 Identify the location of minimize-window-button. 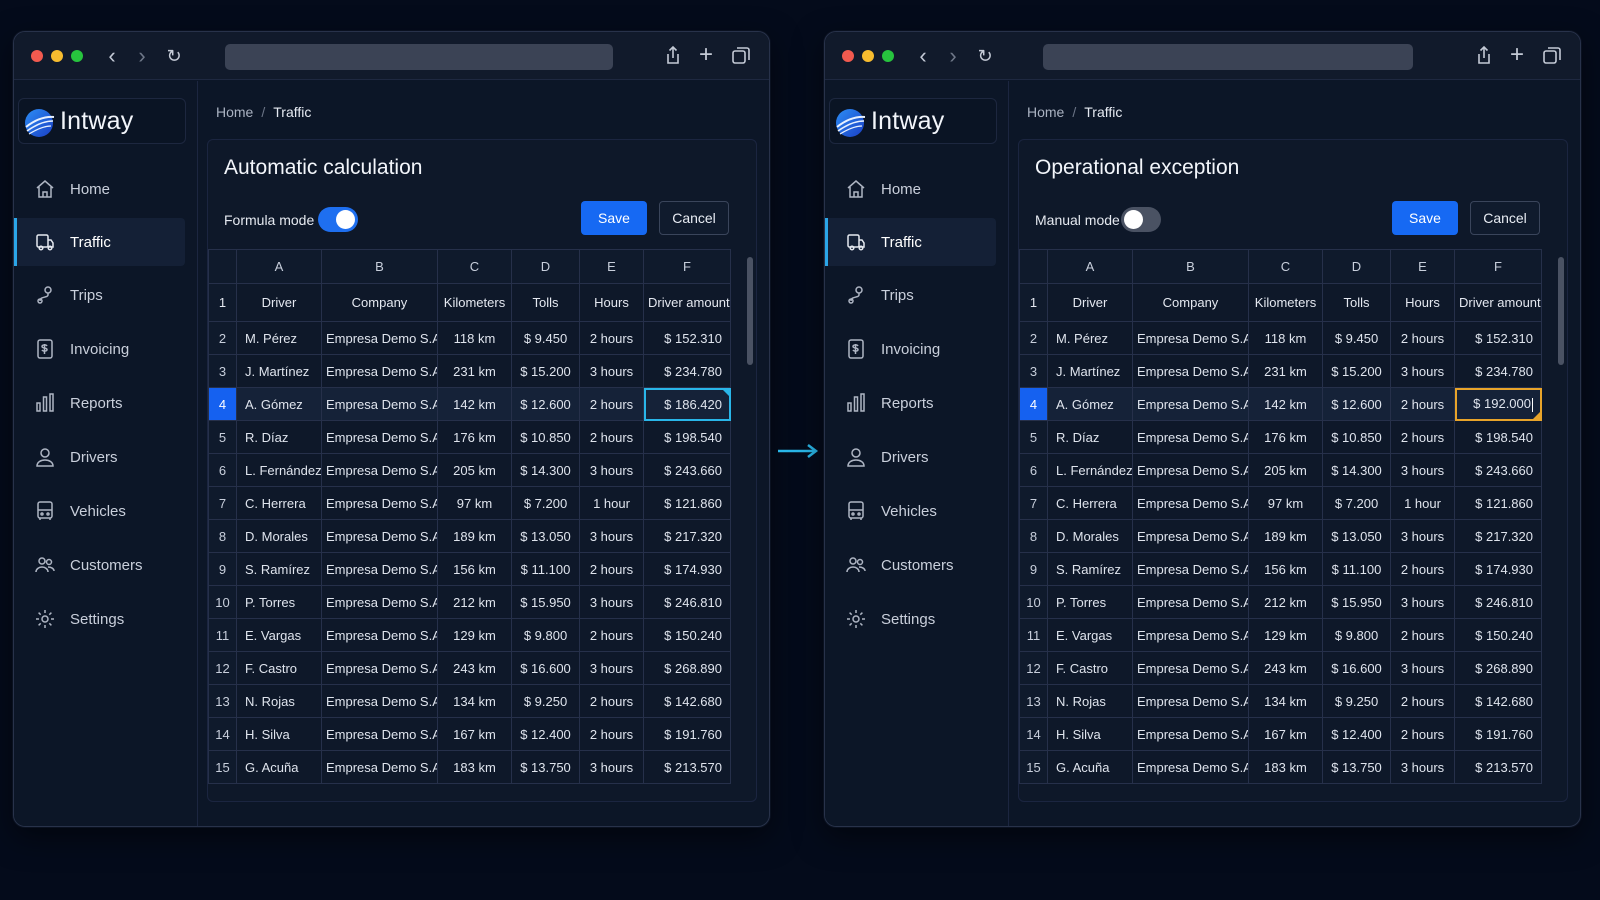
(57, 56).